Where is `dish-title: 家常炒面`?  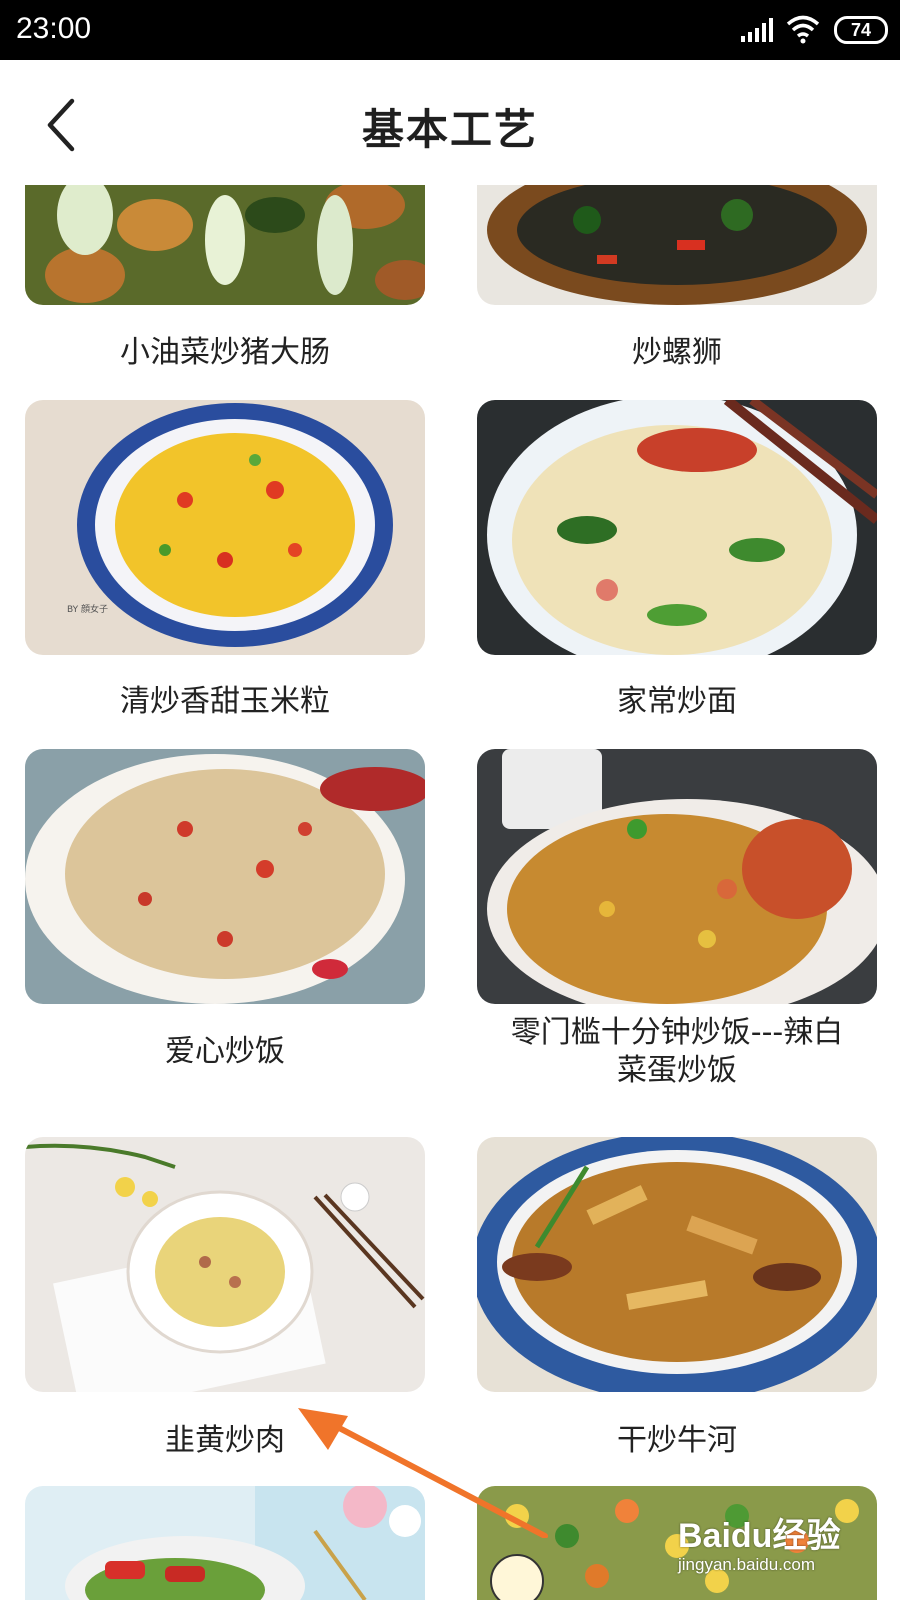 dish-title: 家常炒面 is located at coordinates (677, 702).